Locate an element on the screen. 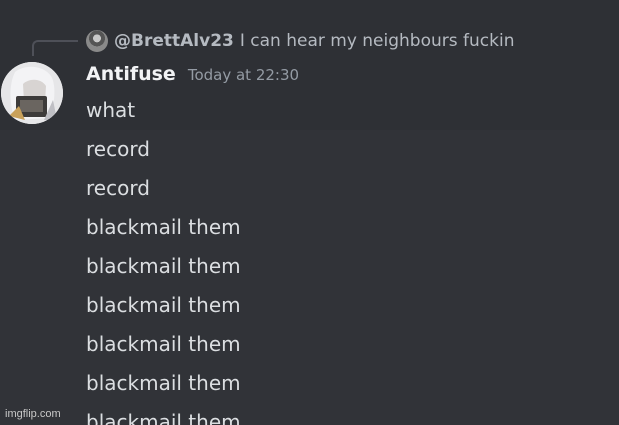  avatar is located at coordinates (32, 93).